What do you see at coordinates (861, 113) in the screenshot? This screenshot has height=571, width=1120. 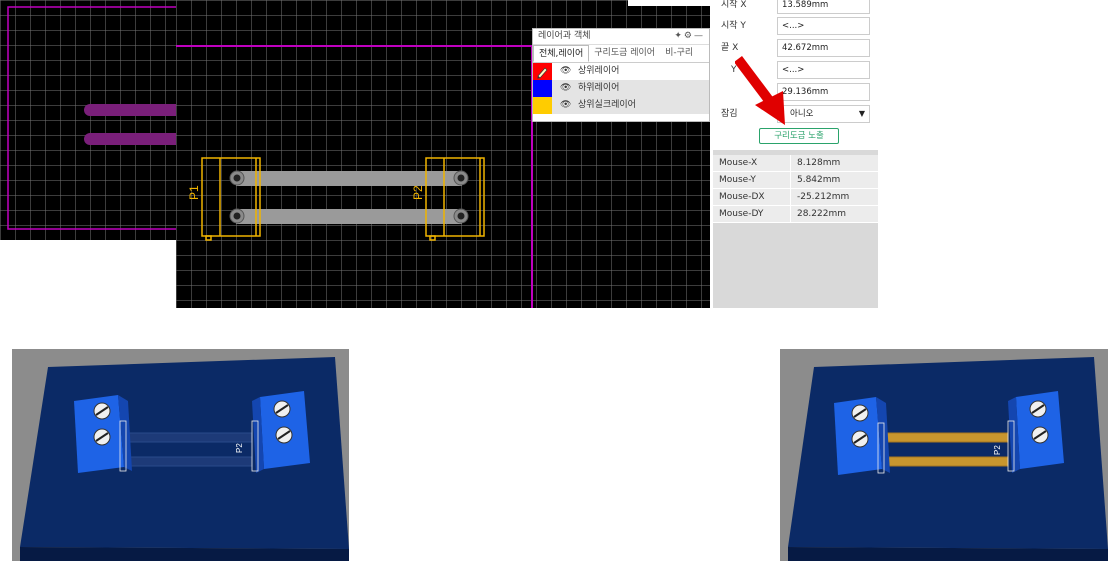 I see `chevron-down-icon: ▼` at bounding box center [861, 113].